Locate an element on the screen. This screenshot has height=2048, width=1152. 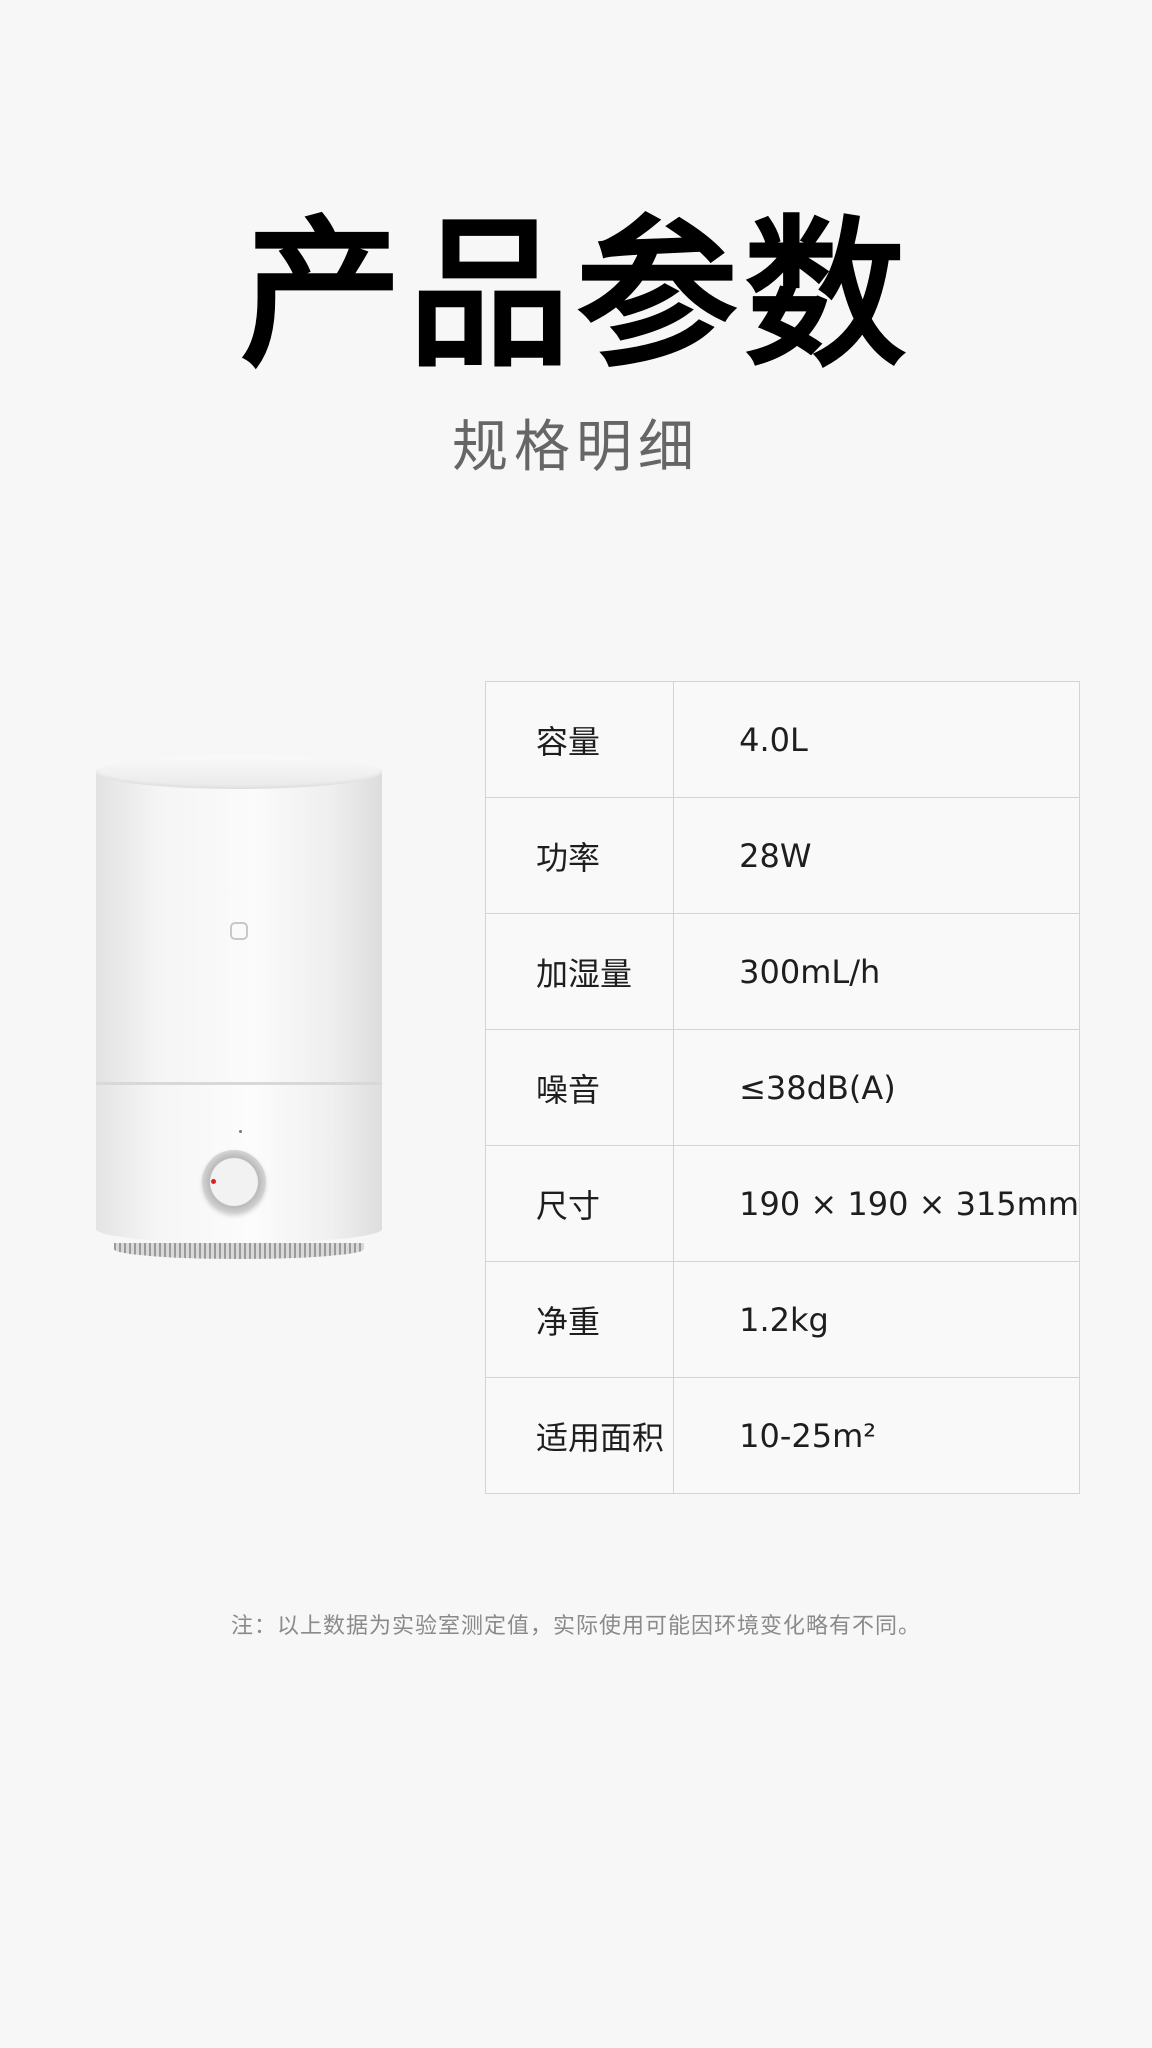
spec-label: 适用面积 is located at coordinates (579, 1435).